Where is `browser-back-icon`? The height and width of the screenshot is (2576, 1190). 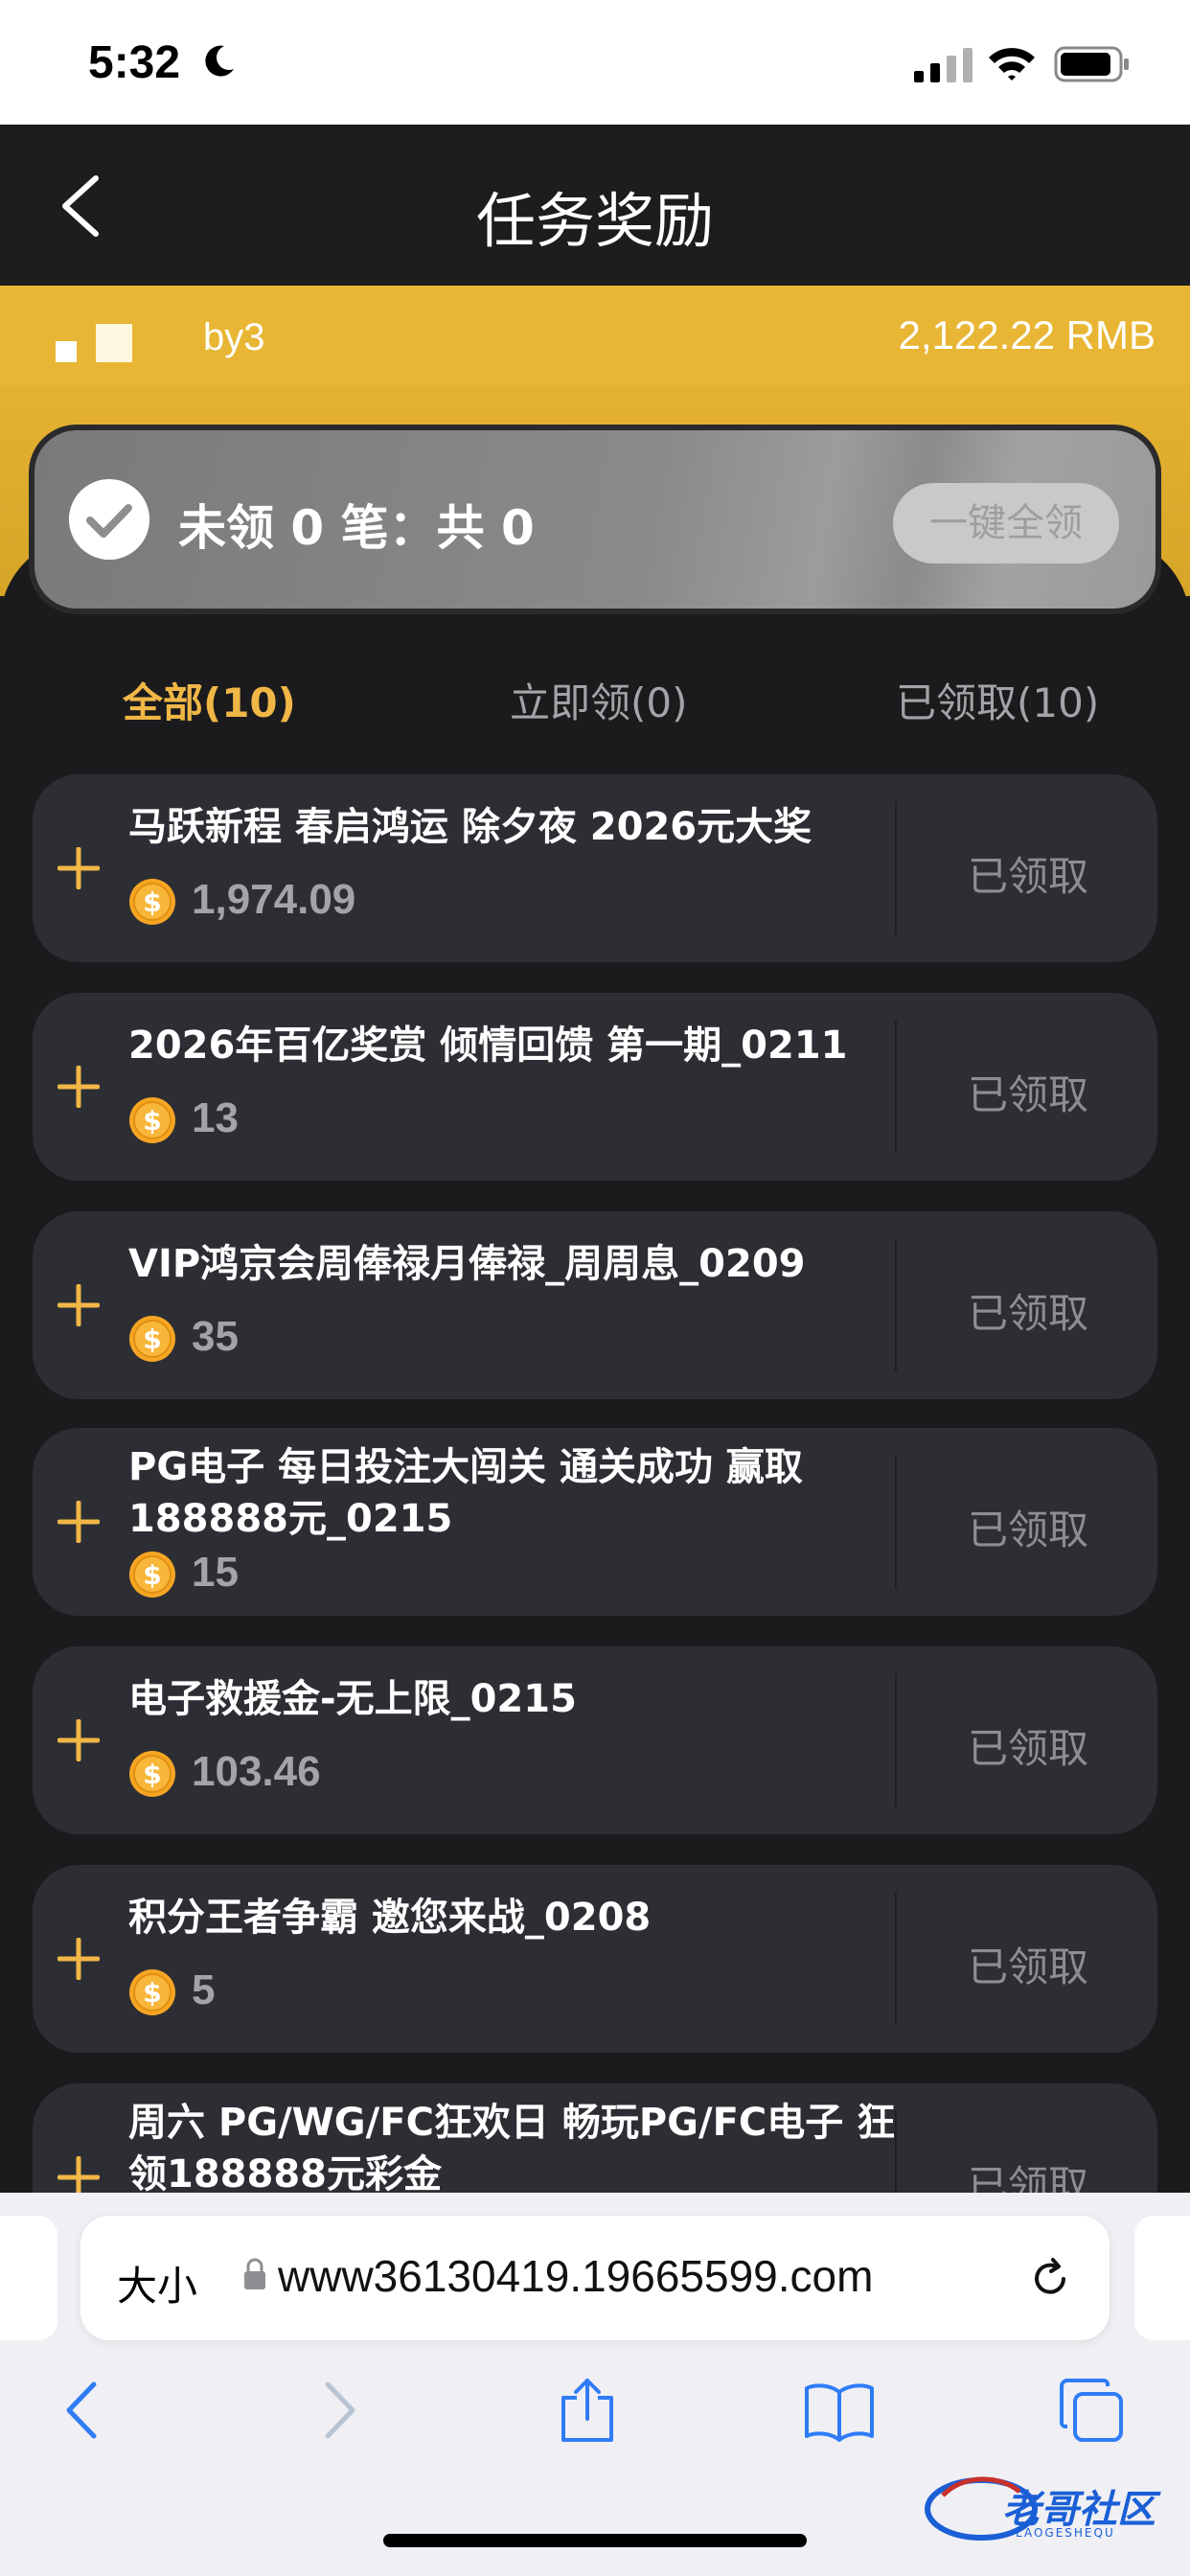
browser-back-icon is located at coordinates (81, 2410).